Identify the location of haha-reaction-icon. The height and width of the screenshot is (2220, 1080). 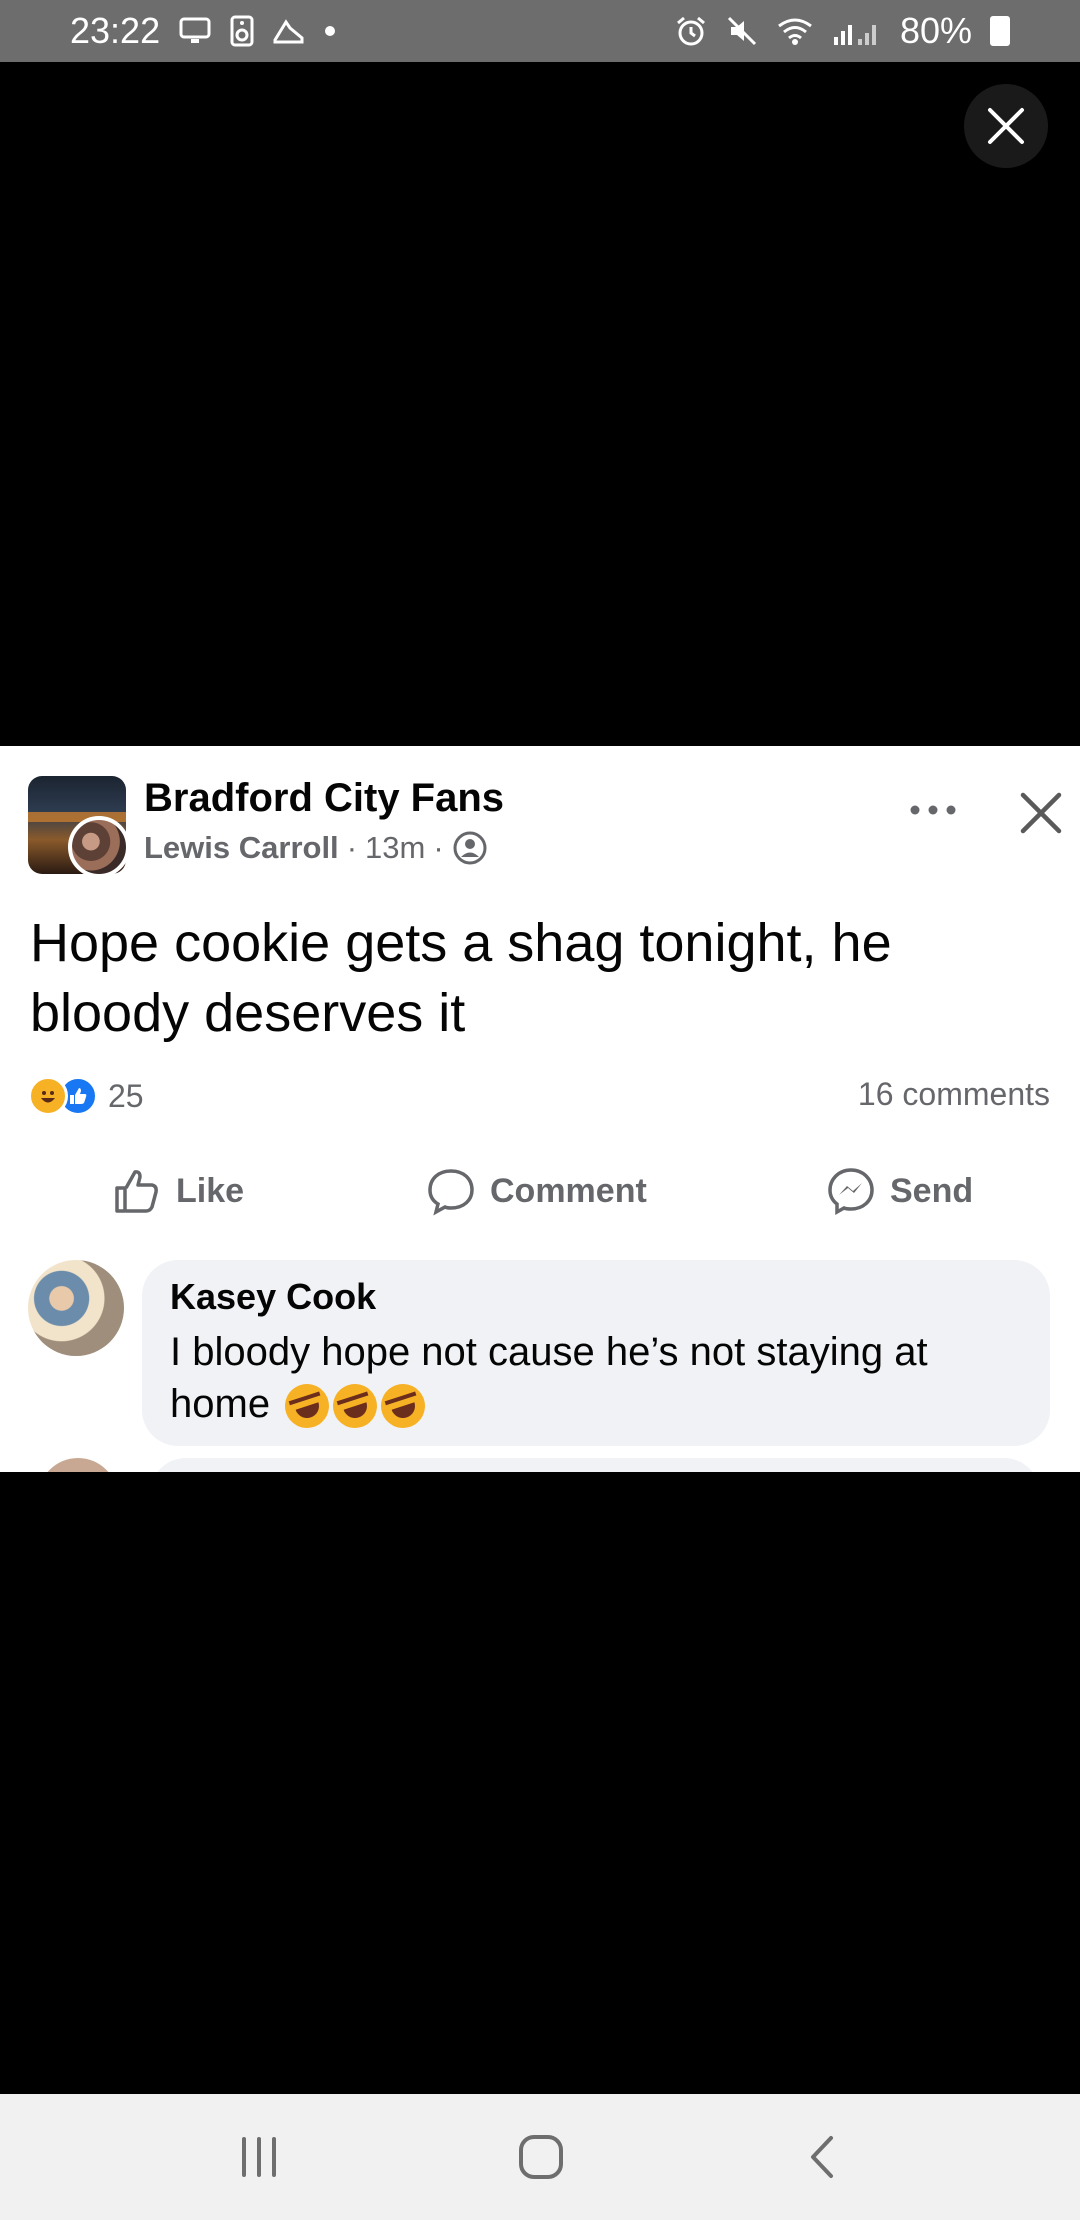
(48, 1096).